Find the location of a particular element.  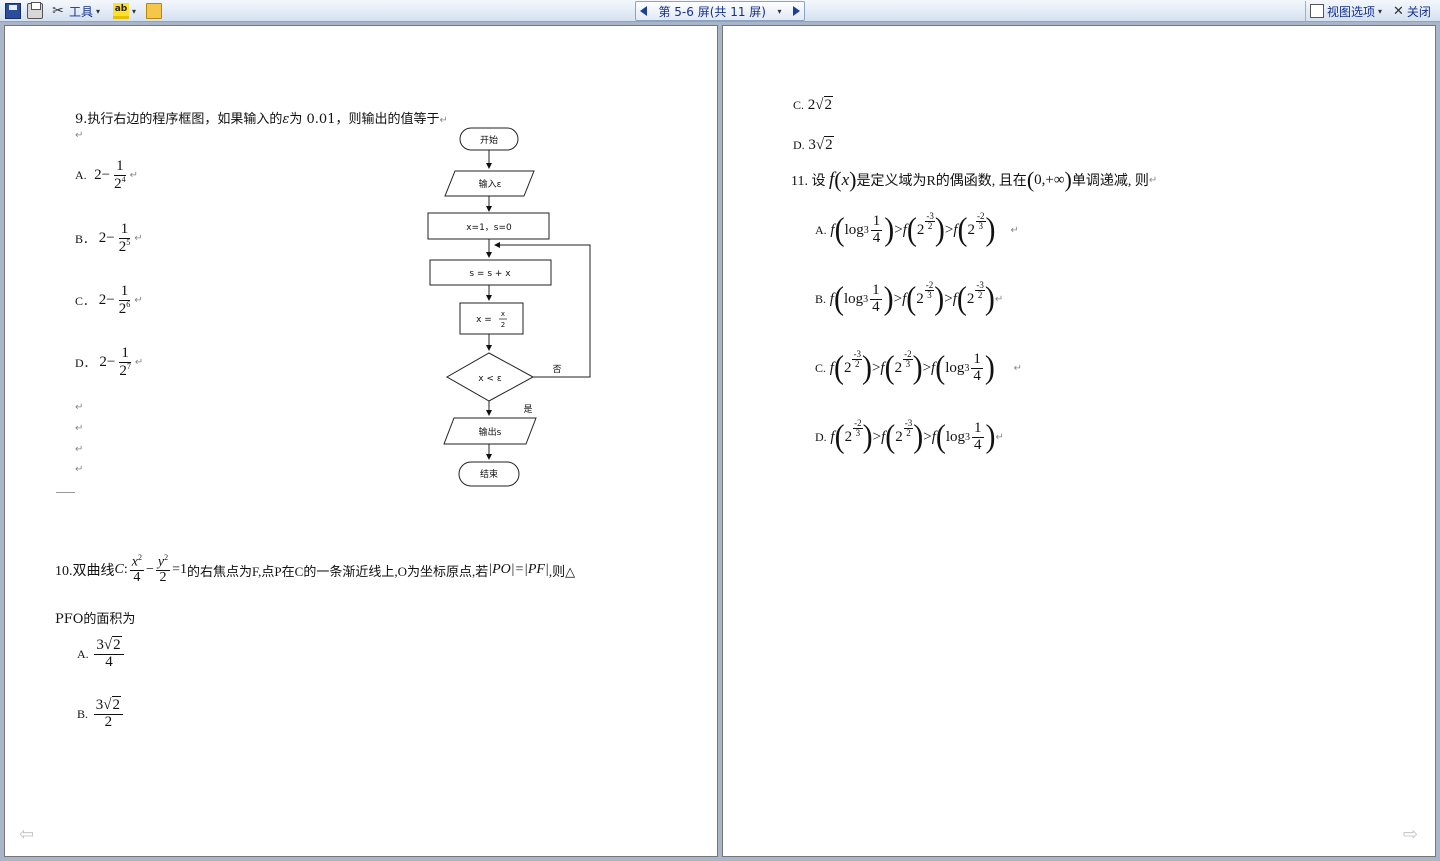

save-button is located at coordinates (13, 11).